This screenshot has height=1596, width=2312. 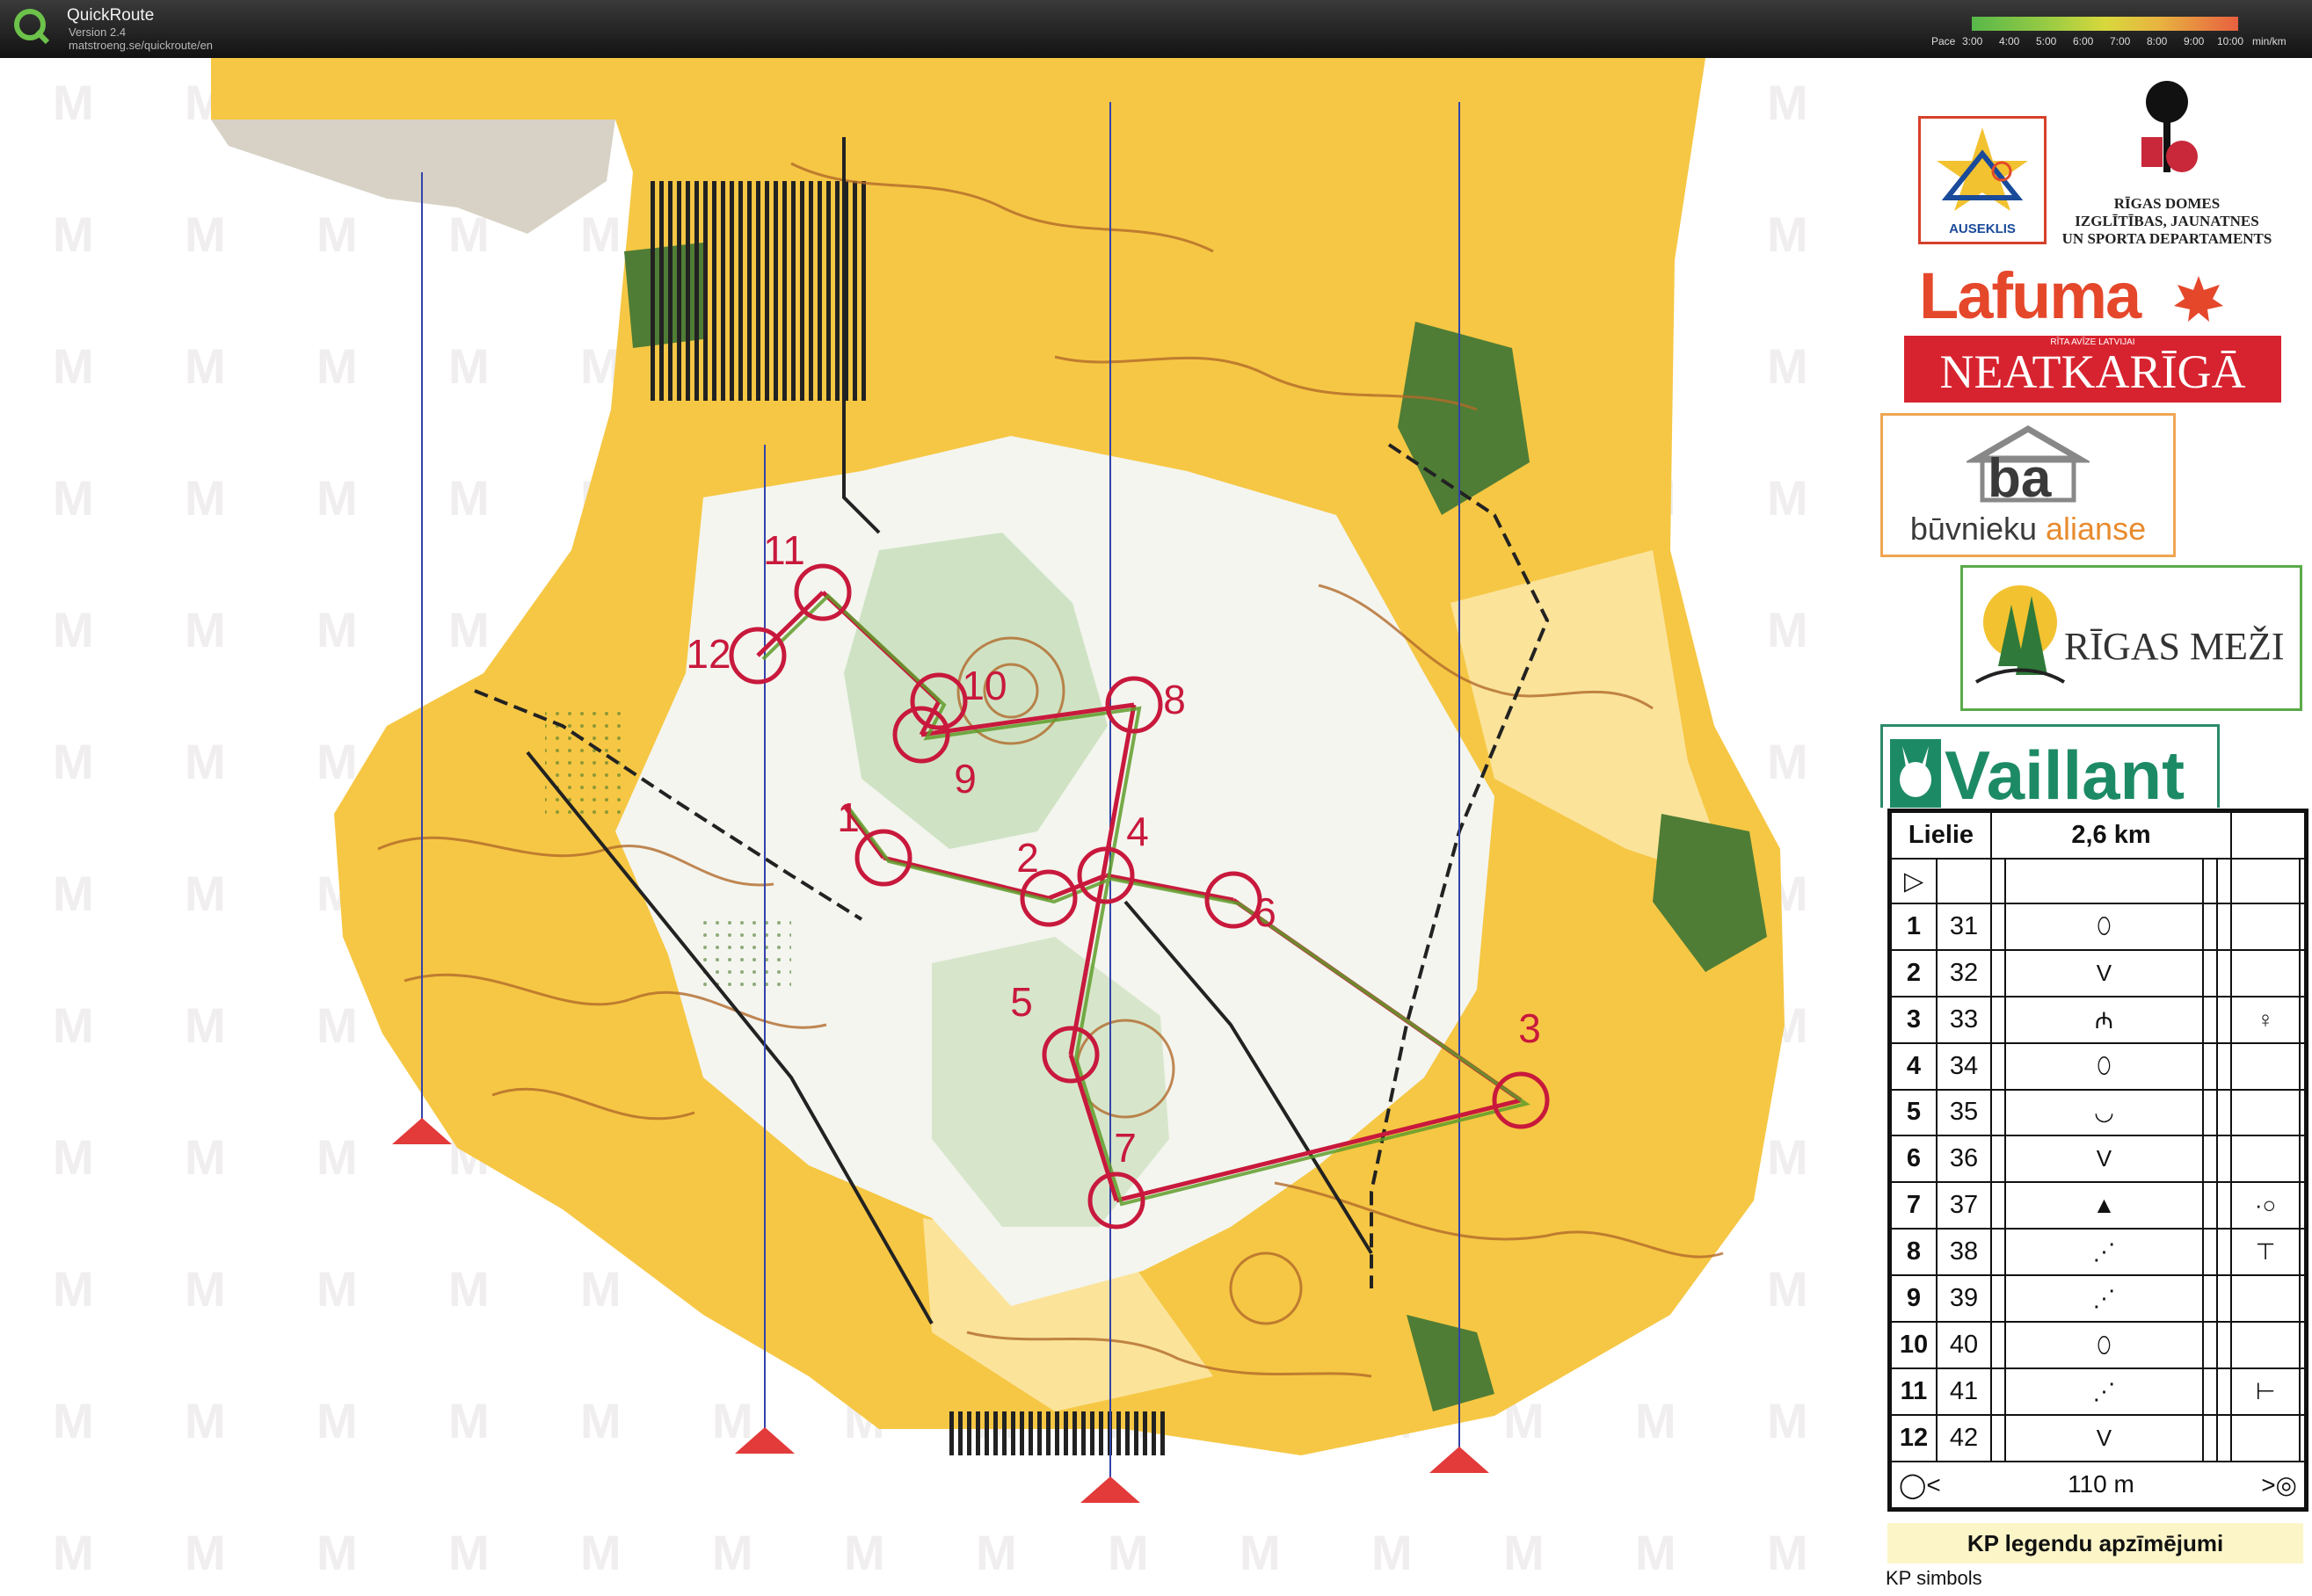 What do you see at coordinates (2169, 126) in the screenshot?
I see `torch-emblem-icon` at bounding box center [2169, 126].